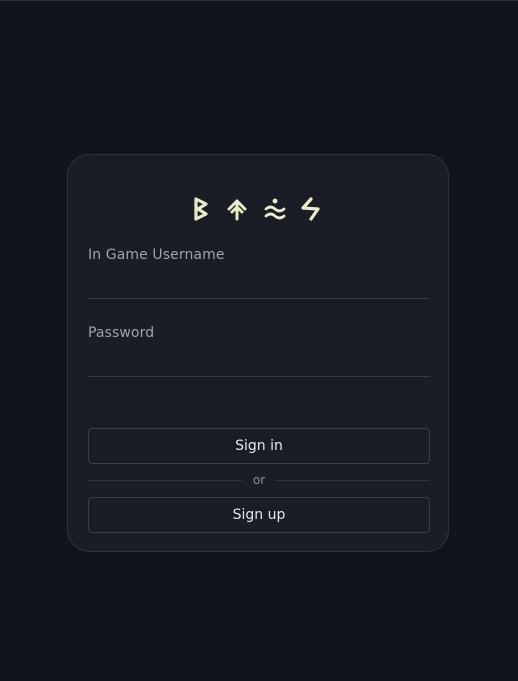  What do you see at coordinates (275, 209) in the screenshot?
I see `rune-waves-icon` at bounding box center [275, 209].